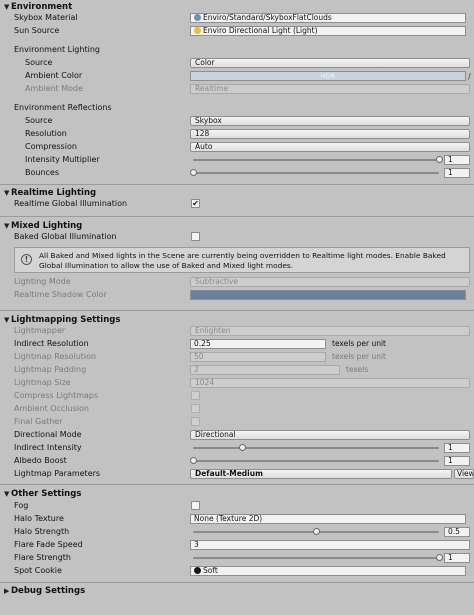 The width and height of the screenshot is (474, 615). I want to click on foldout-collapsed-icon: ▶, so click(6, 591).